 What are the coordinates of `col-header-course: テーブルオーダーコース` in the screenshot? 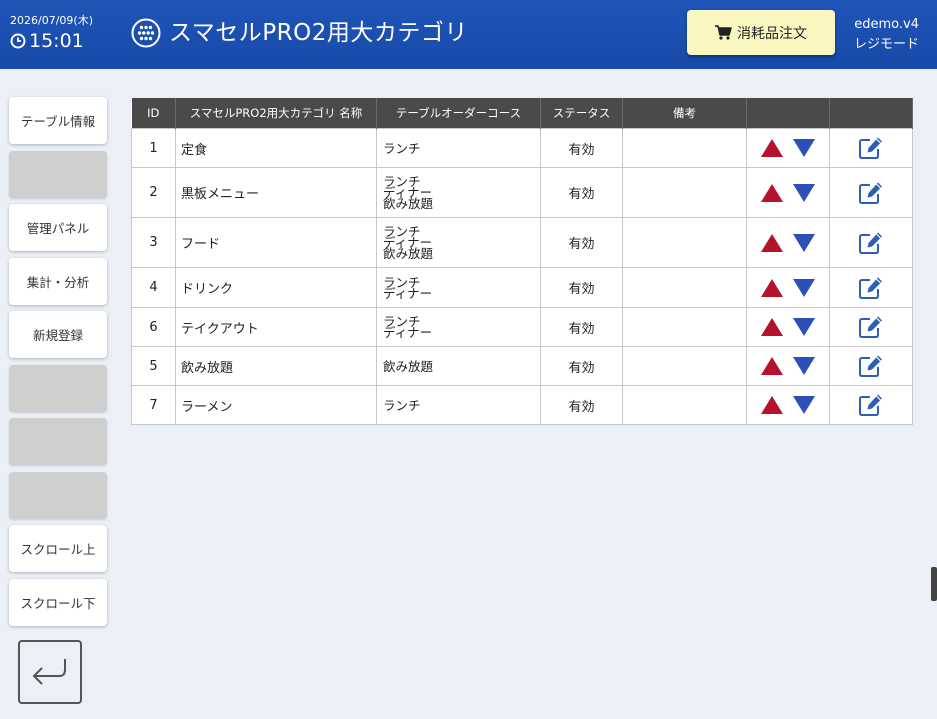 It's located at (458, 113).